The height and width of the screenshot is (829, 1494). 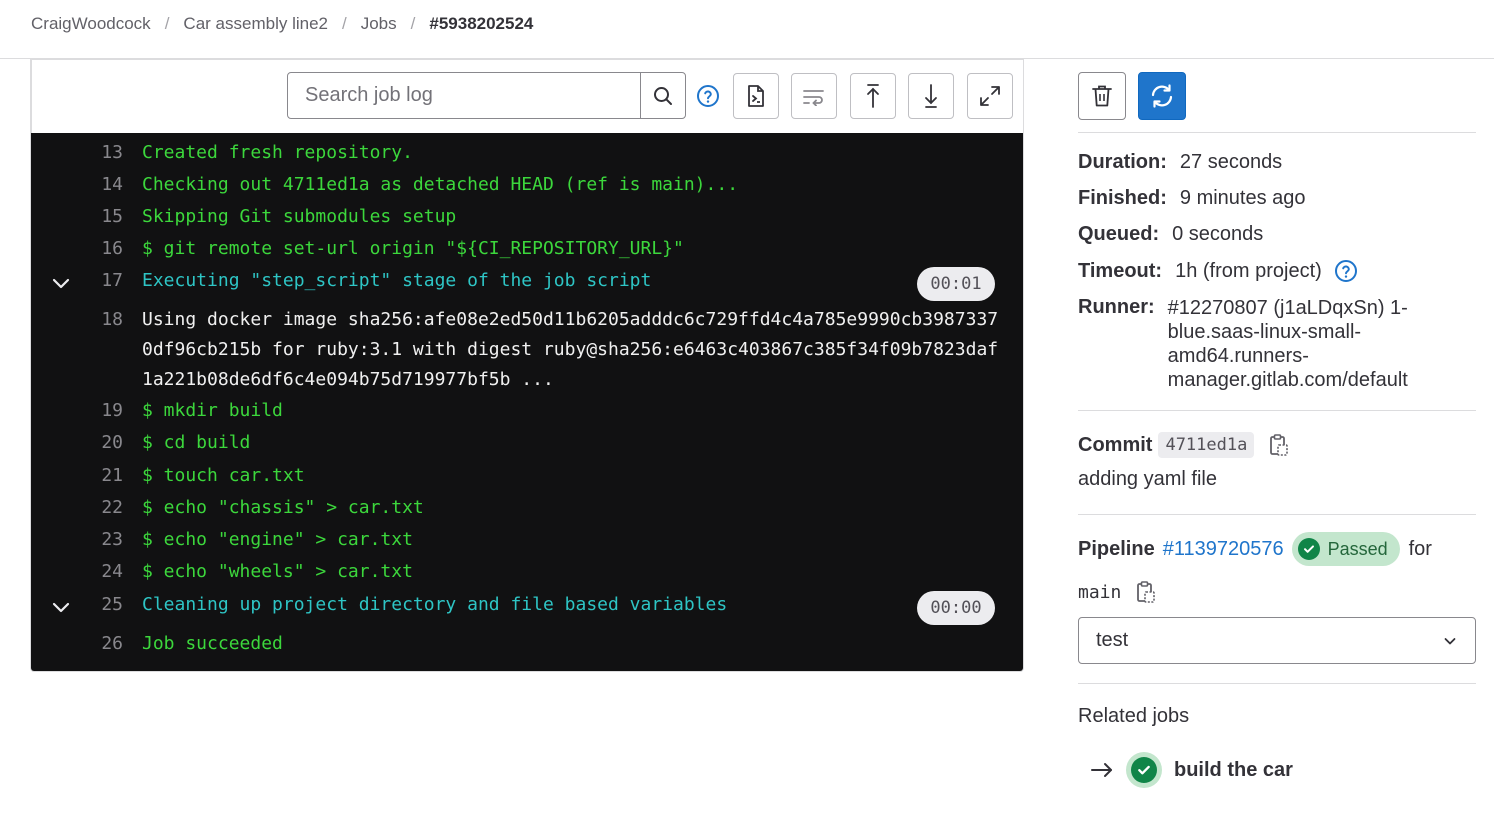 What do you see at coordinates (1101, 770) in the screenshot?
I see `arrow-right-icon` at bounding box center [1101, 770].